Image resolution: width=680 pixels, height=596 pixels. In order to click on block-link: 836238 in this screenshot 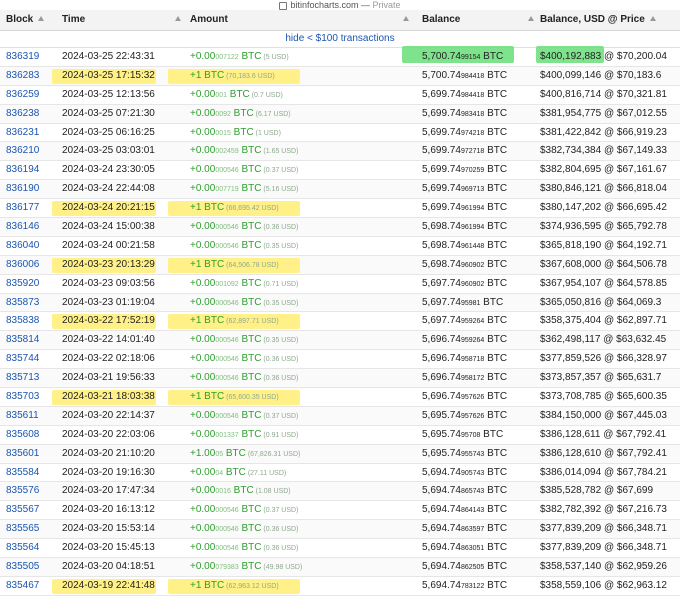, I will do `click(22, 114)`.